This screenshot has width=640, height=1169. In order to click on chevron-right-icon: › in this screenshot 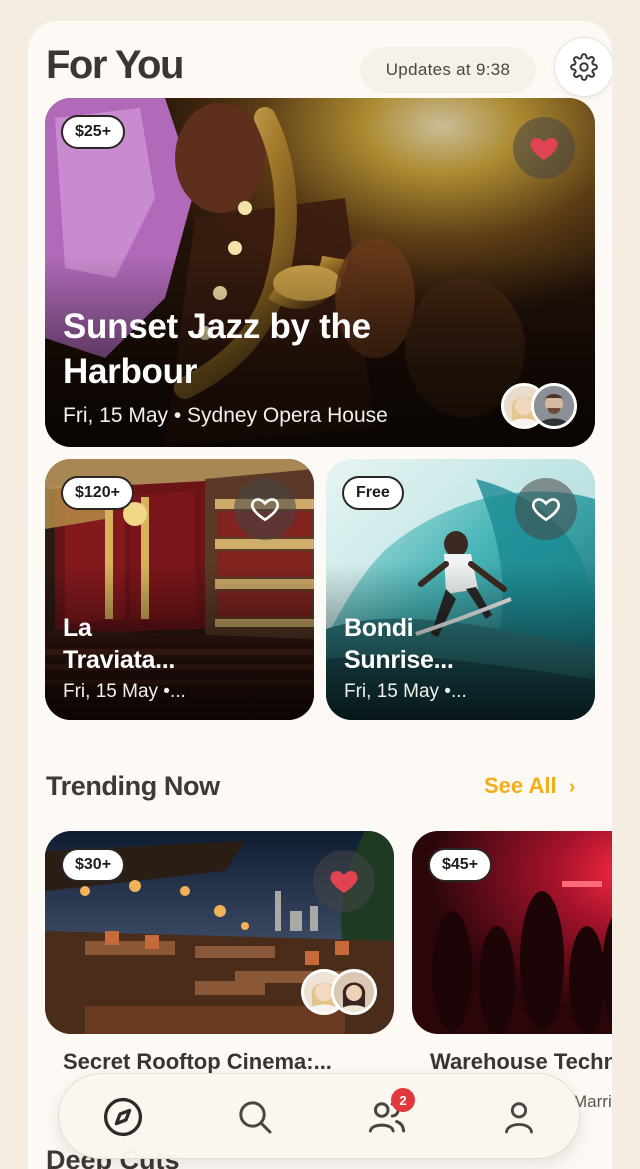, I will do `click(572, 787)`.